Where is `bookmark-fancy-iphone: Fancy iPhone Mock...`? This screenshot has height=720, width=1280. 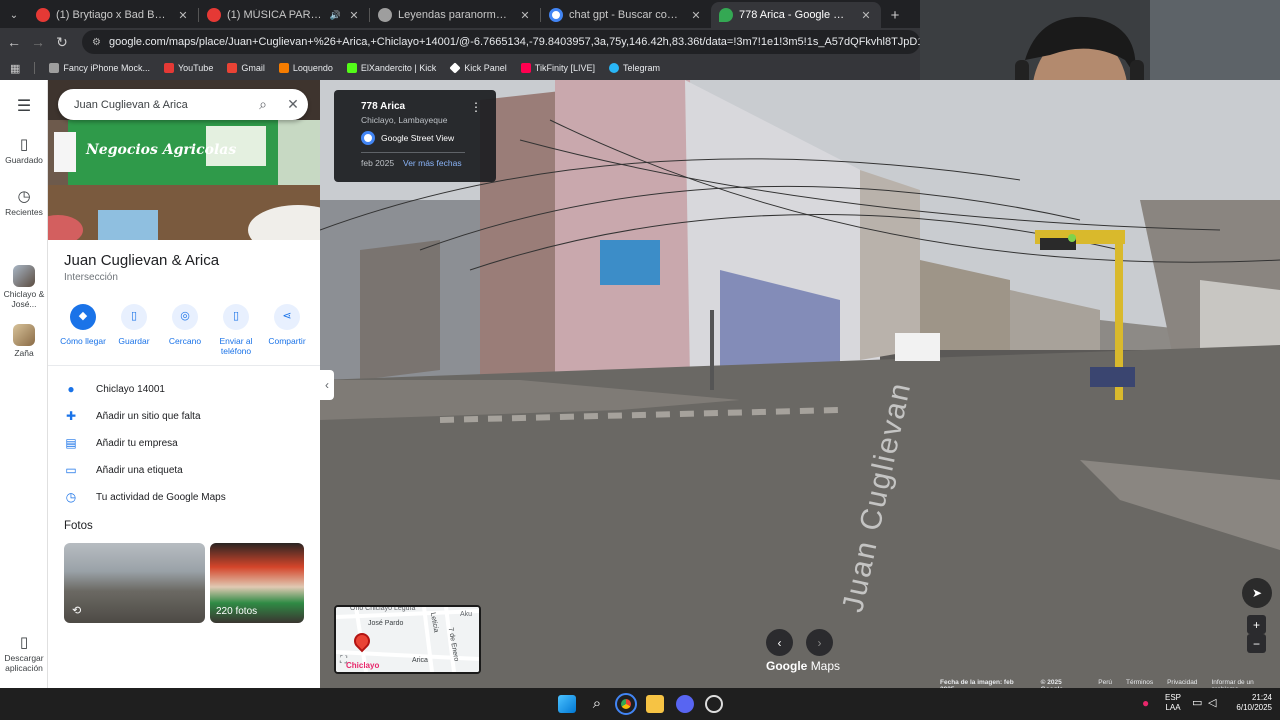 bookmark-fancy-iphone: Fancy iPhone Mock... is located at coordinates (99, 68).